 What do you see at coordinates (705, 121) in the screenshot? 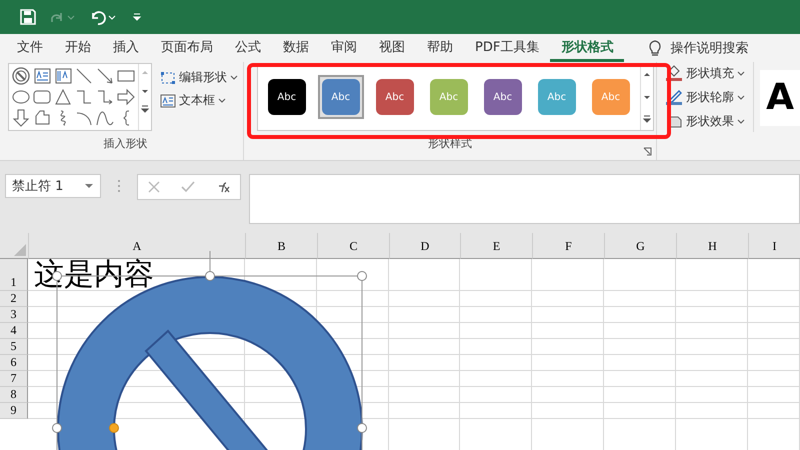
I see `shape-effects-button: 形状效果` at bounding box center [705, 121].